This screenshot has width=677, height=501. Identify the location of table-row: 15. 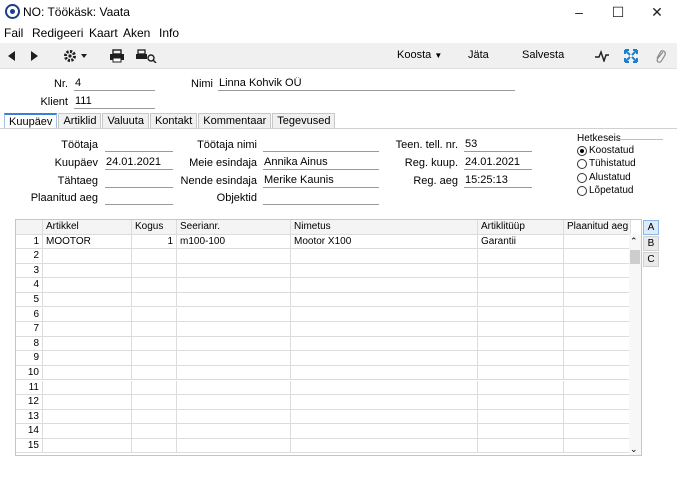
(323, 446).